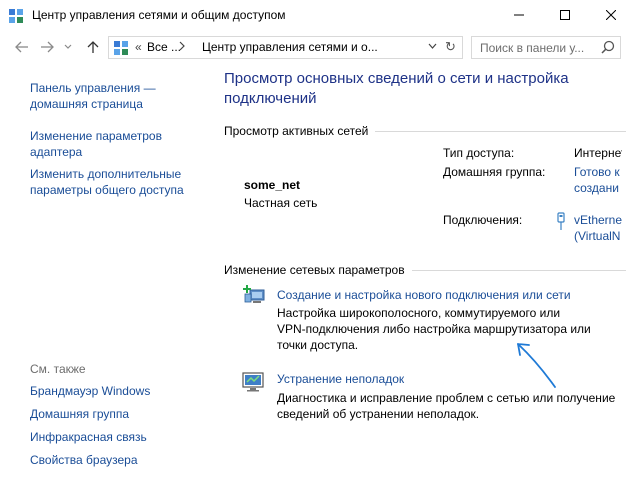 This screenshot has width=634, height=488. What do you see at coordinates (432, 46) in the screenshot?
I see `address-dropdown-icon` at bounding box center [432, 46].